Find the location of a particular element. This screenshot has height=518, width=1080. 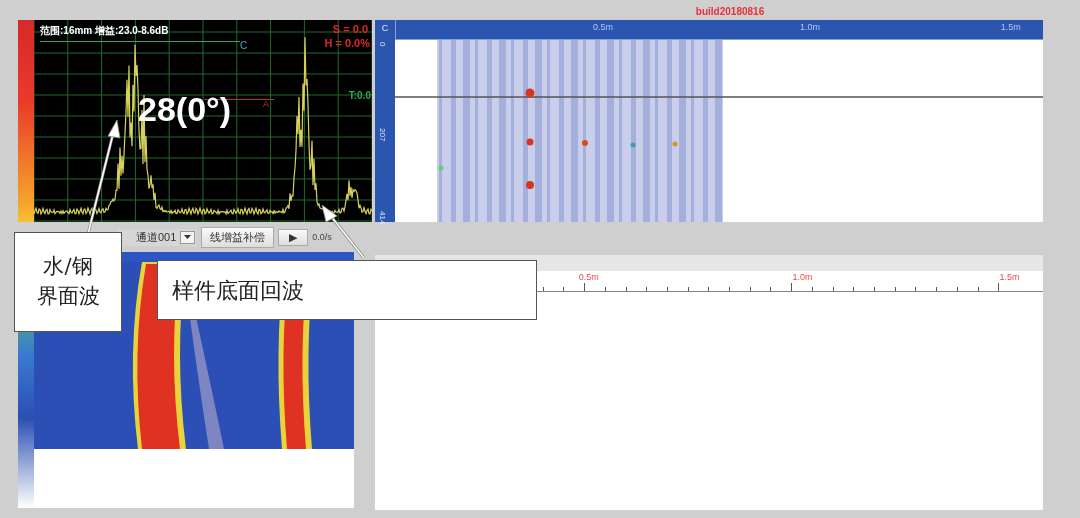

h-value: H = 0.0% is located at coordinates (347, 43).